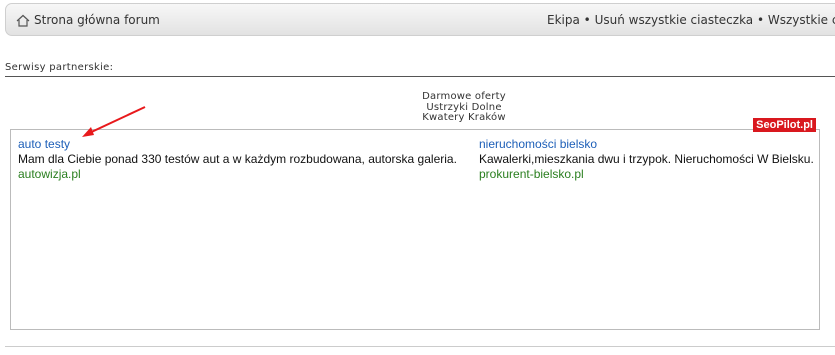 Image resolution: width=835 pixels, height=355 pixels. What do you see at coordinates (674, 20) in the screenshot?
I see `delete-cookies-link: Usuń wszystkie ciasteczka` at bounding box center [674, 20].